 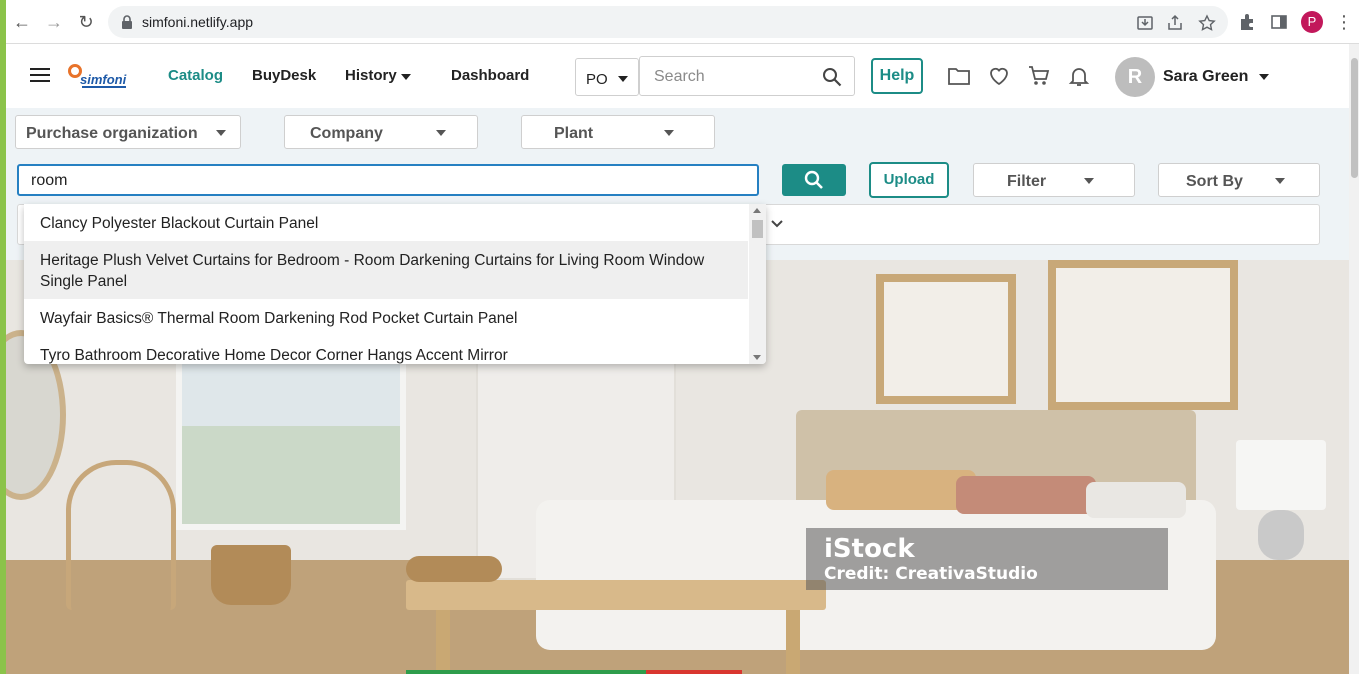 I want to click on bell-icon, so click(x=1079, y=76).